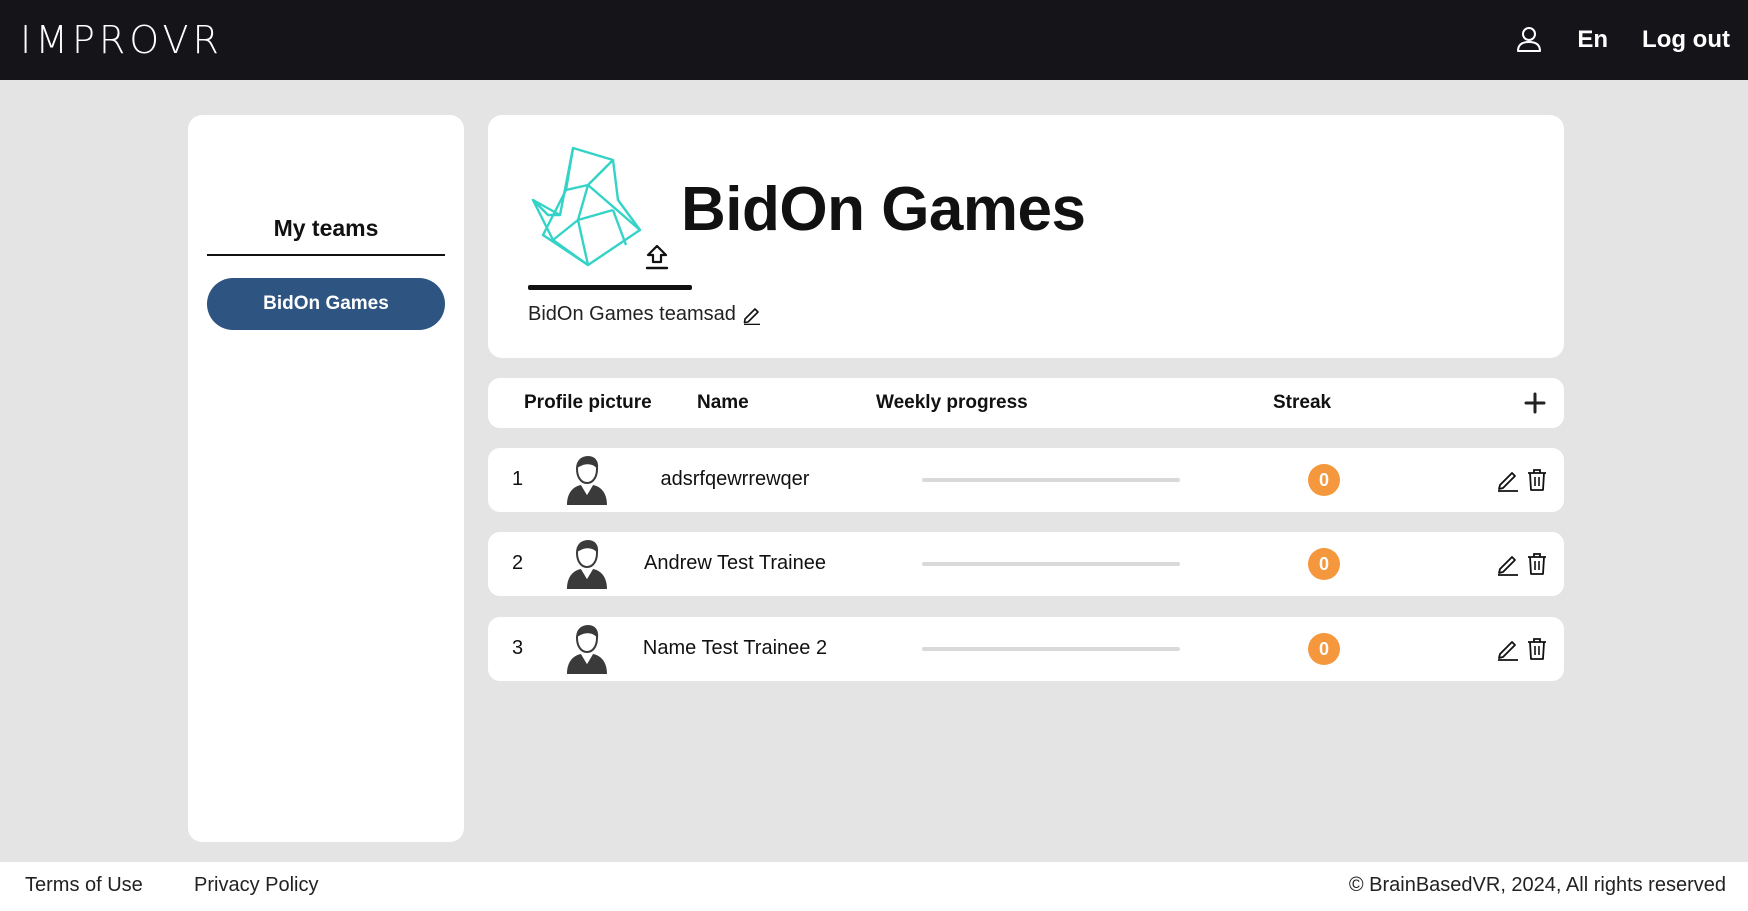 The image size is (1748, 911). Describe the element at coordinates (121, 40) in the screenshot. I see `app-logo: IMPROVR` at that location.